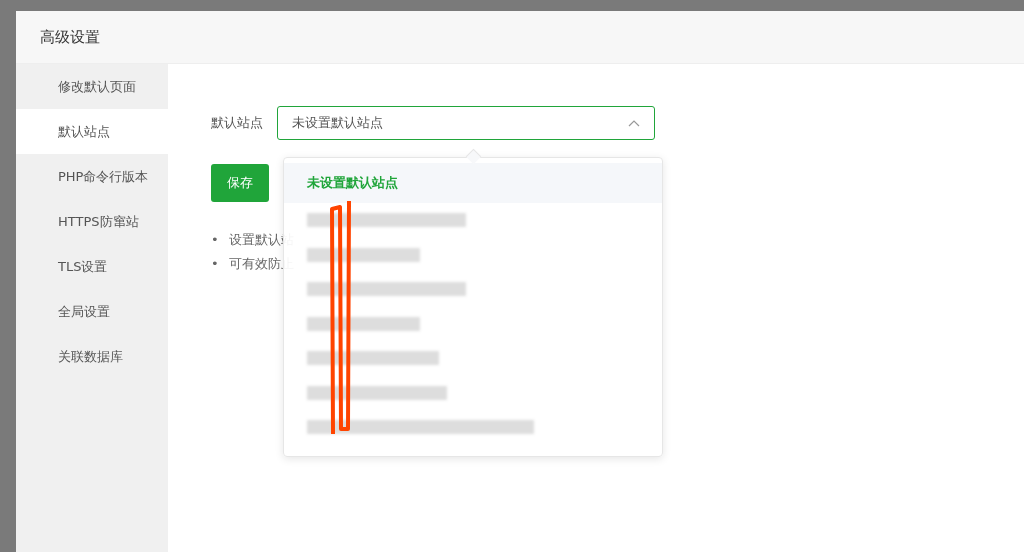  Describe the element at coordinates (92, 221) in the screenshot. I see `sidebar-item: HTTPS防窜站` at that location.